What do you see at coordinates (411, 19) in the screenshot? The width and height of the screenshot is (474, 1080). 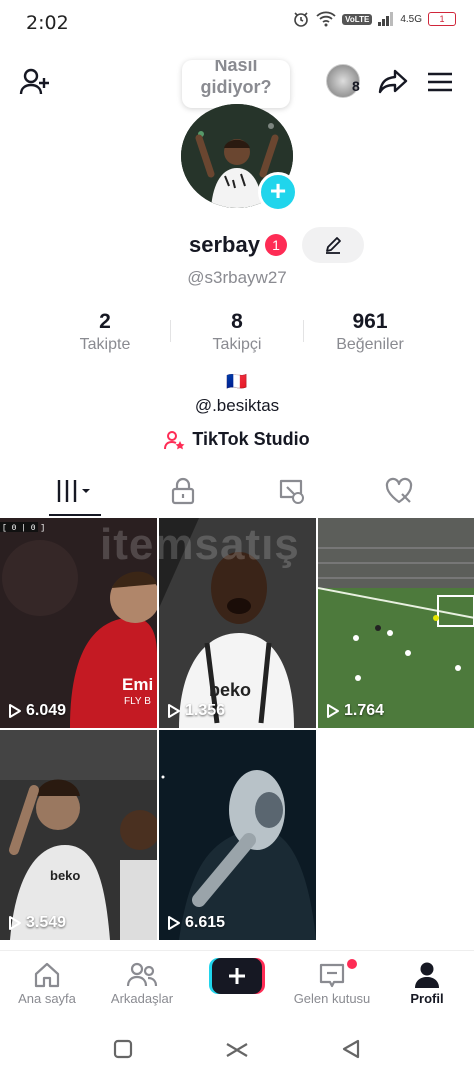 I see `network-label: 4.5G` at bounding box center [411, 19].